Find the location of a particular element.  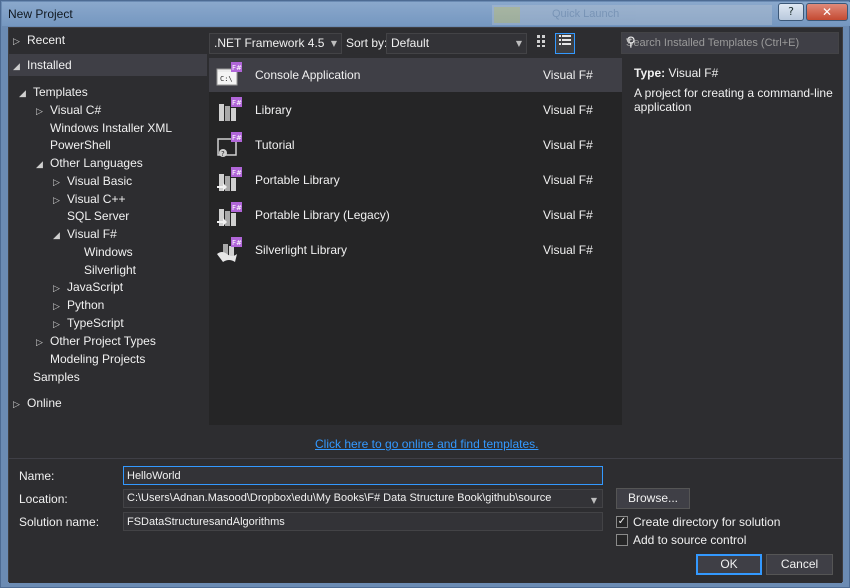

template-item-portable-library-legacy: F# Portable Library (Legacy) Visual F# is located at coordinates (415, 215).